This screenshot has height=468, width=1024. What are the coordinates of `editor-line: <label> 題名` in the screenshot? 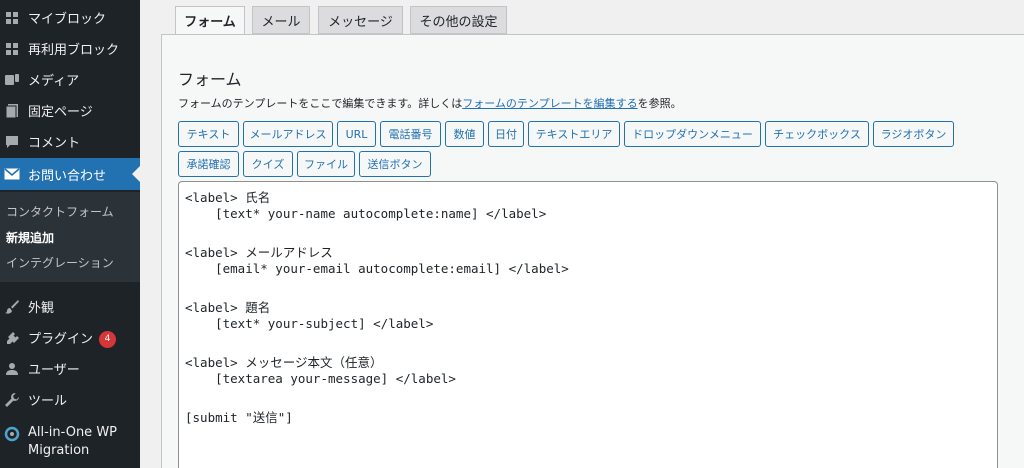 It's located at (228, 307).